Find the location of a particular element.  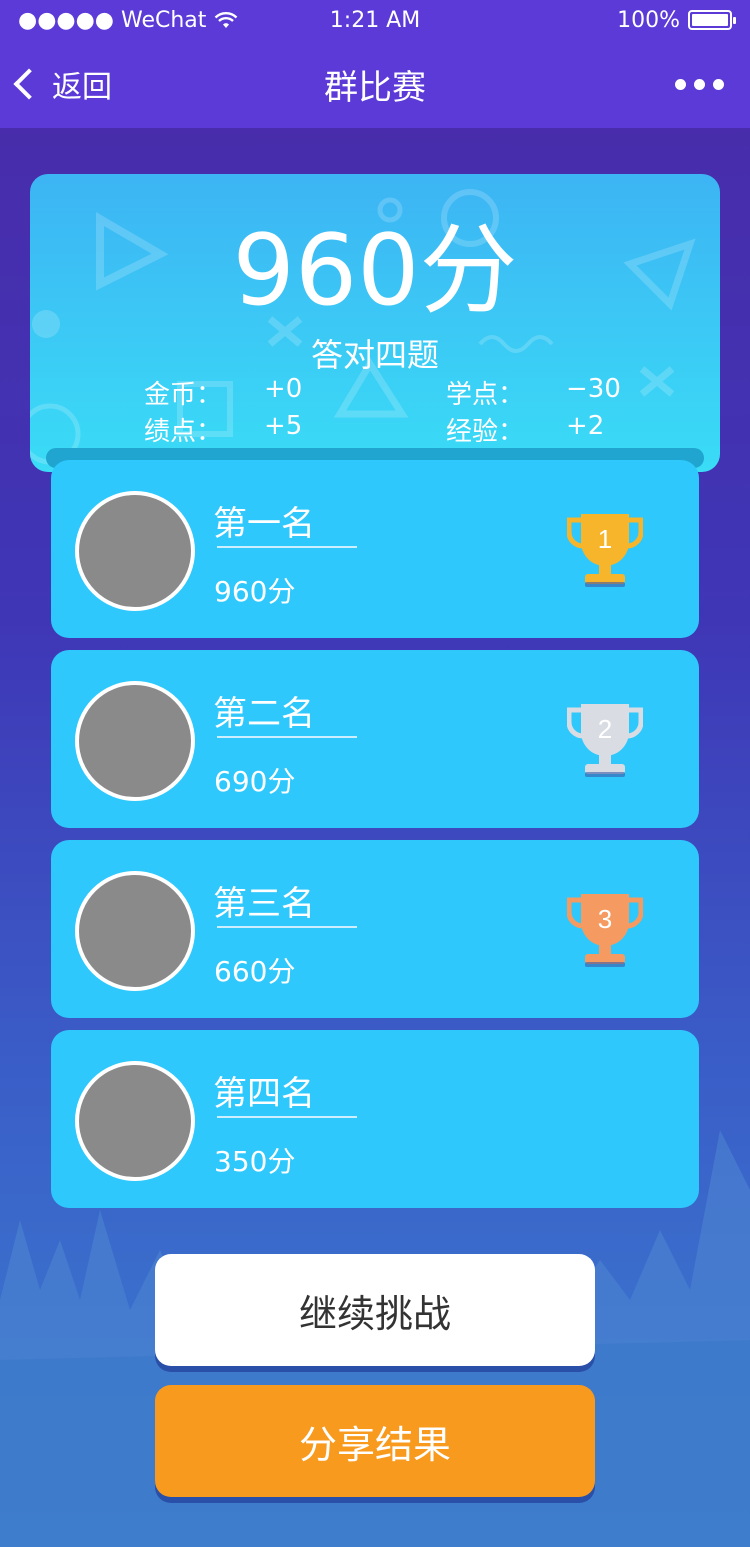

points-value: −30 is located at coordinates (593, 389).